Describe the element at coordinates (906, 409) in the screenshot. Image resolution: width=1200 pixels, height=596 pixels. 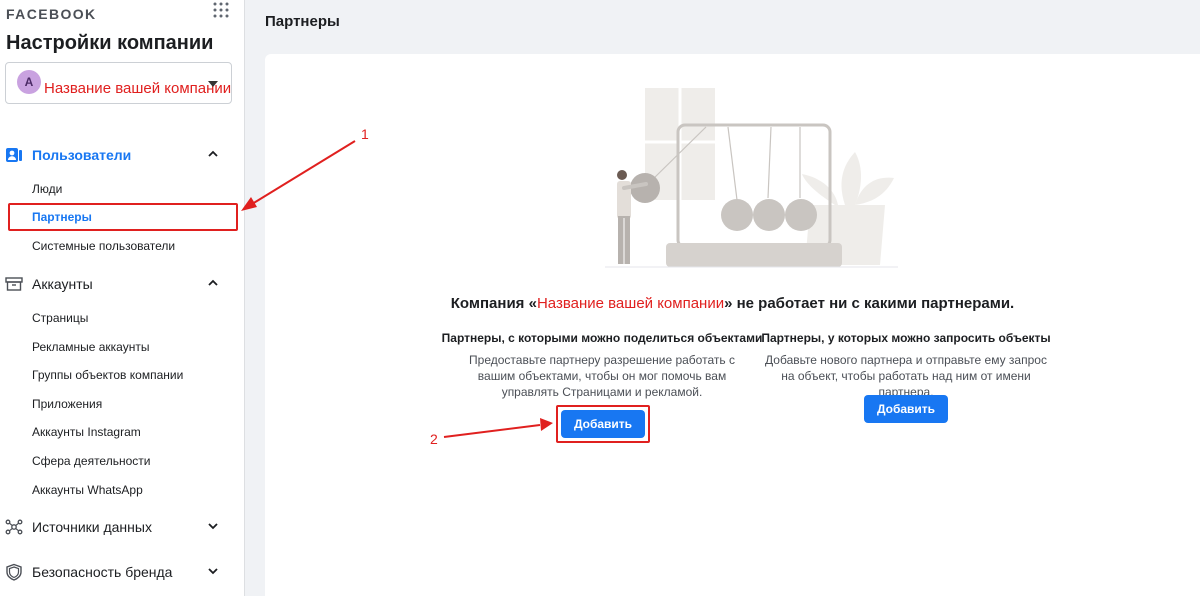
I see `add-partner-request-button: Добавить` at that location.